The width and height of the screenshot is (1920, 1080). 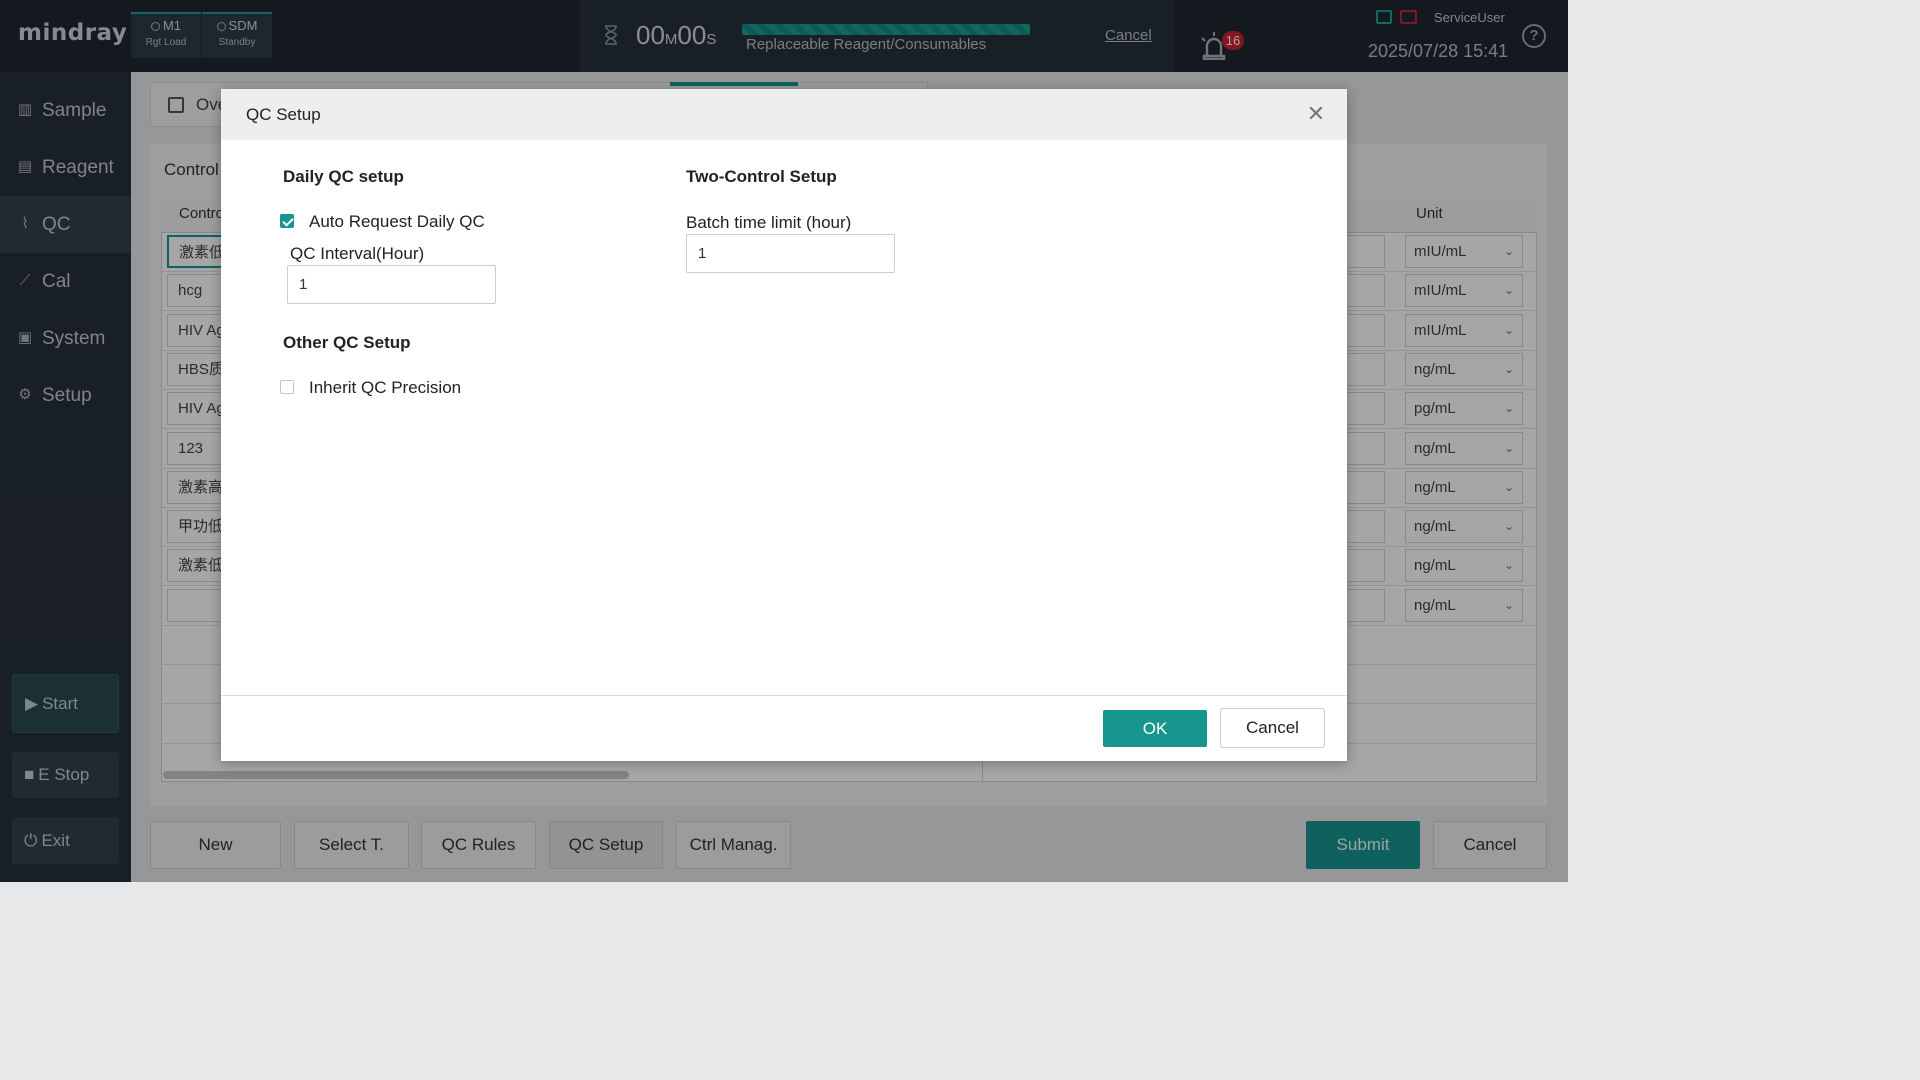 What do you see at coordinates (343, 176) in the screenshot?
I see `daily-qc-section-title: Daily QC setup` at bounding box center [343, 176].